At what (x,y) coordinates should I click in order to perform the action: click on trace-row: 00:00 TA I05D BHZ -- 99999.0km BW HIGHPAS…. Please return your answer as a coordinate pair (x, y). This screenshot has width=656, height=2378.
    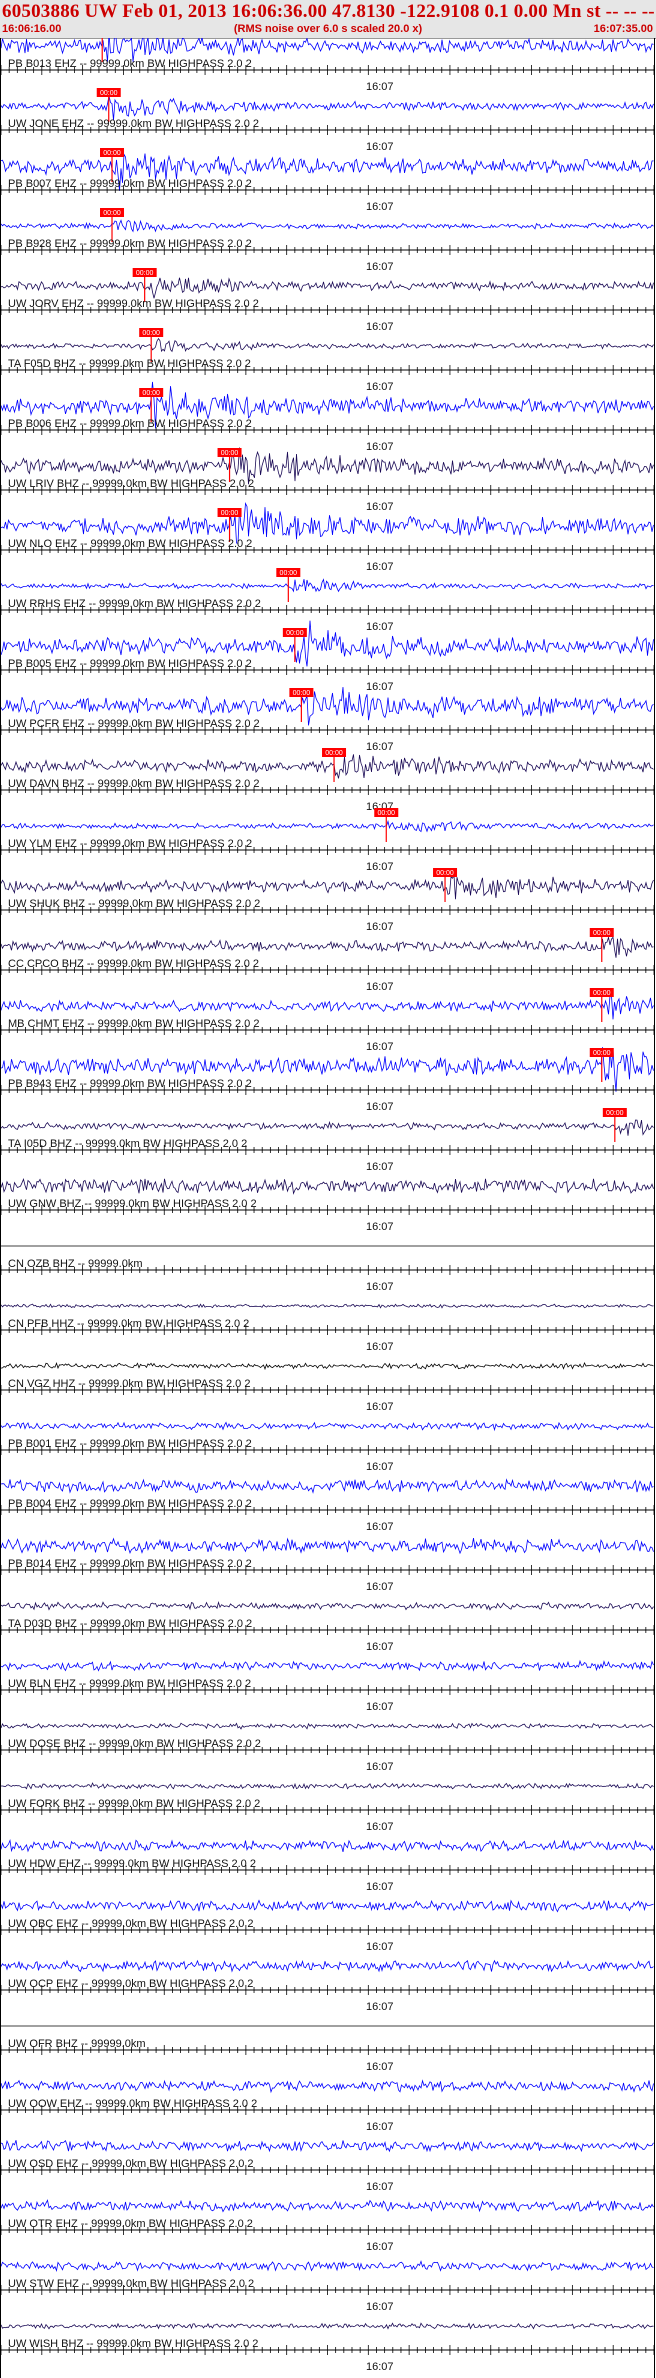
    Looking at the image, I should click on (327, 1140).